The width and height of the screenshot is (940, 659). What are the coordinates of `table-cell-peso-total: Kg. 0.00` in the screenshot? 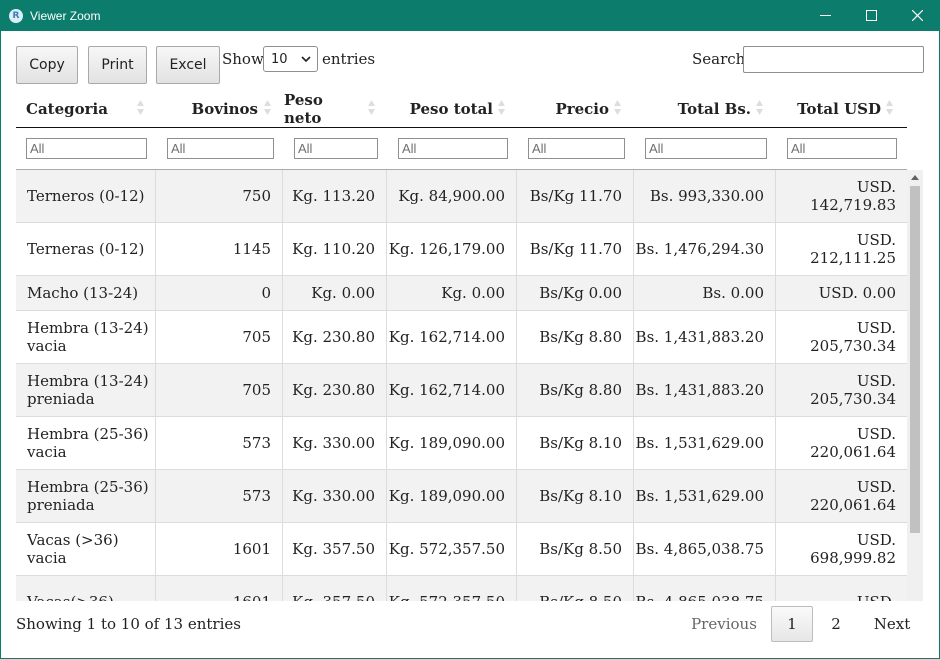 It's located at (452, 293).